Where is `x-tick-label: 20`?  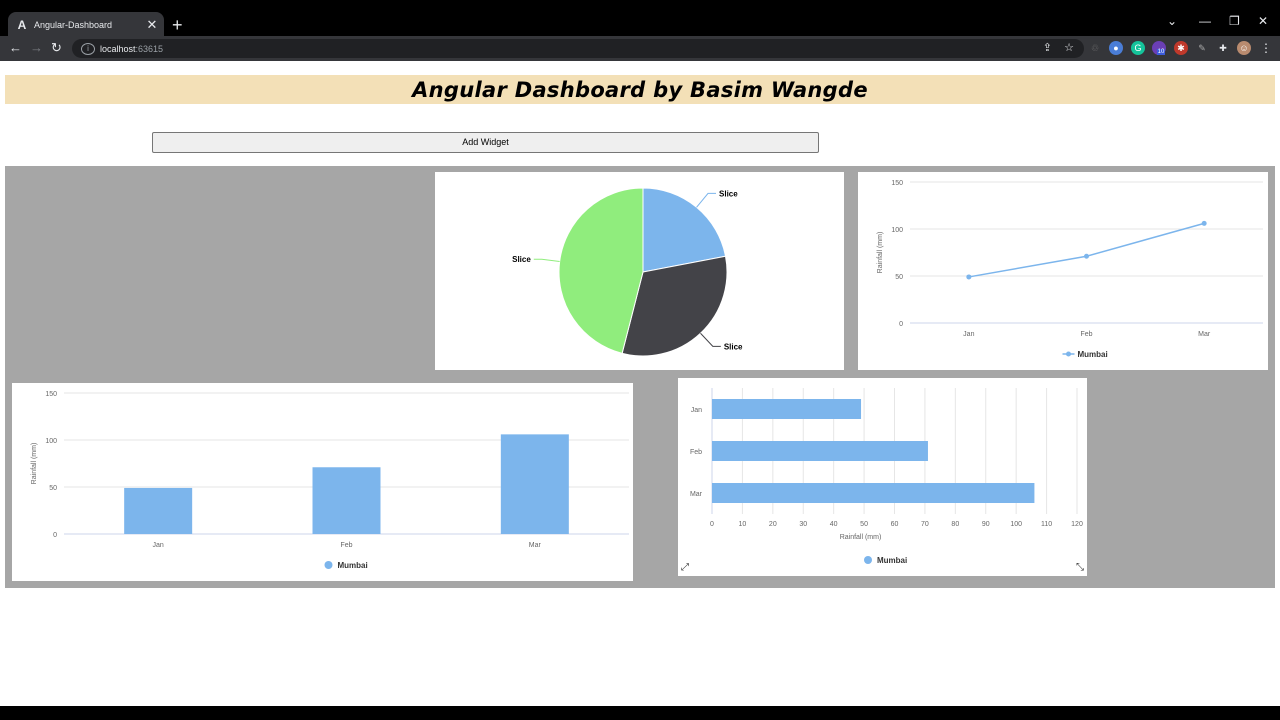 x-tick-label: 20 is located at coordinates (773, 524).